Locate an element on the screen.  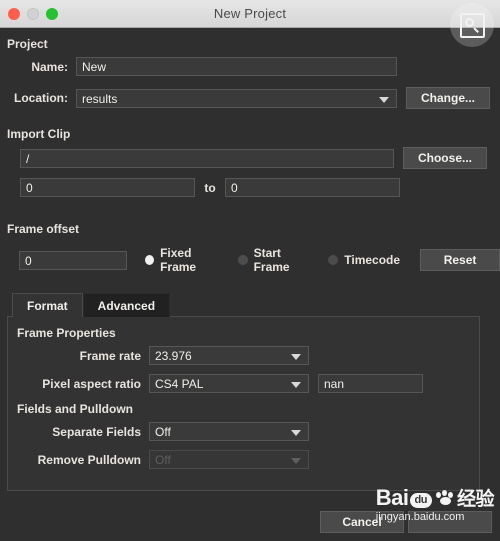
remove-pulldown-label: Remove Pulldown is located at coordinates (89, 459).